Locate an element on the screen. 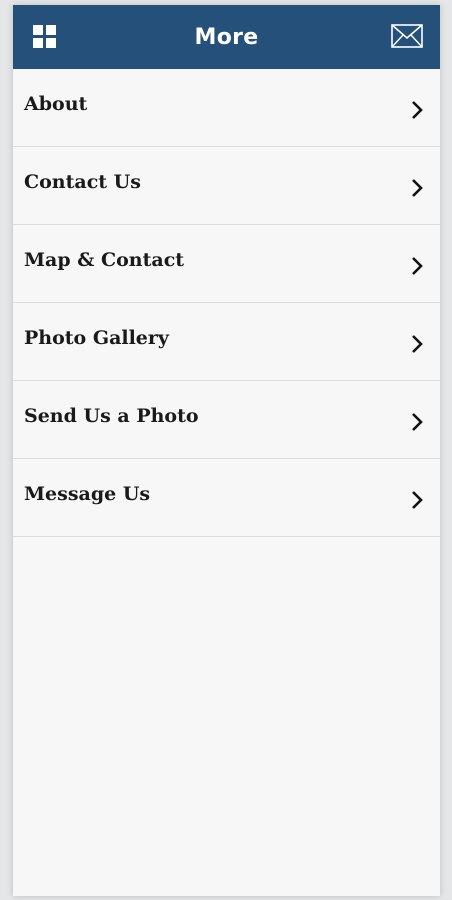  menu-item-label: Contact Us is located at coordinates (82, 181).